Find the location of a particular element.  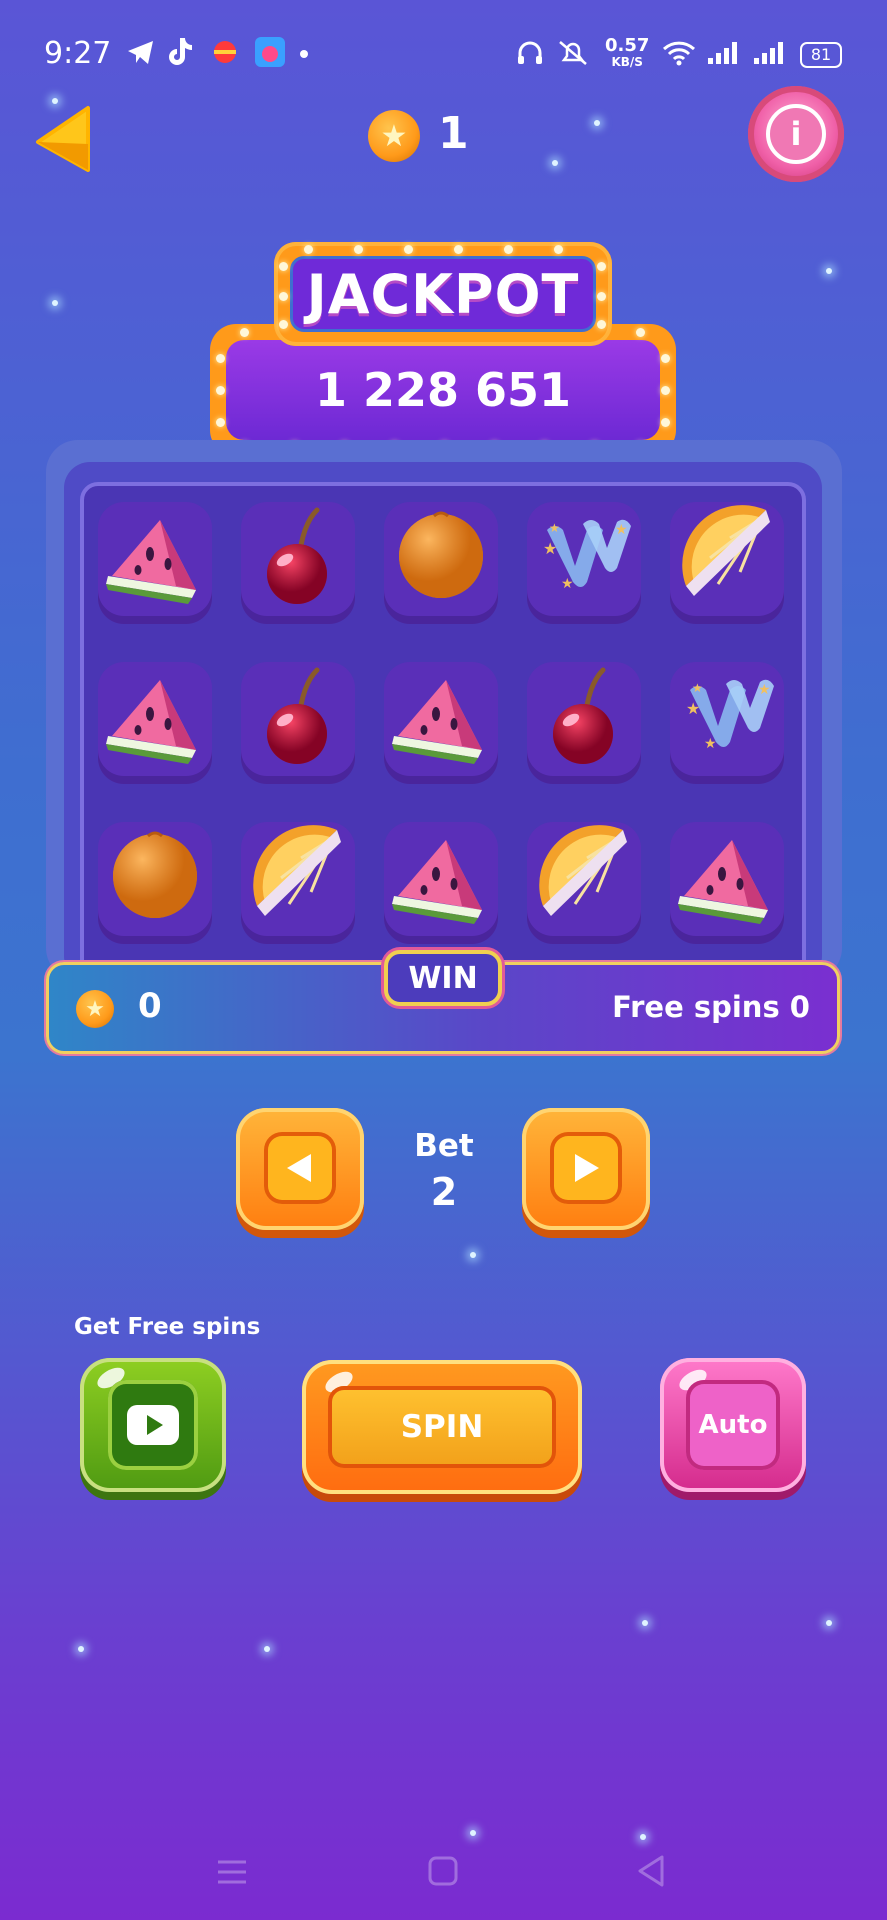

net-speed: 0.57 KB/S is located at coordinates (627, 52).